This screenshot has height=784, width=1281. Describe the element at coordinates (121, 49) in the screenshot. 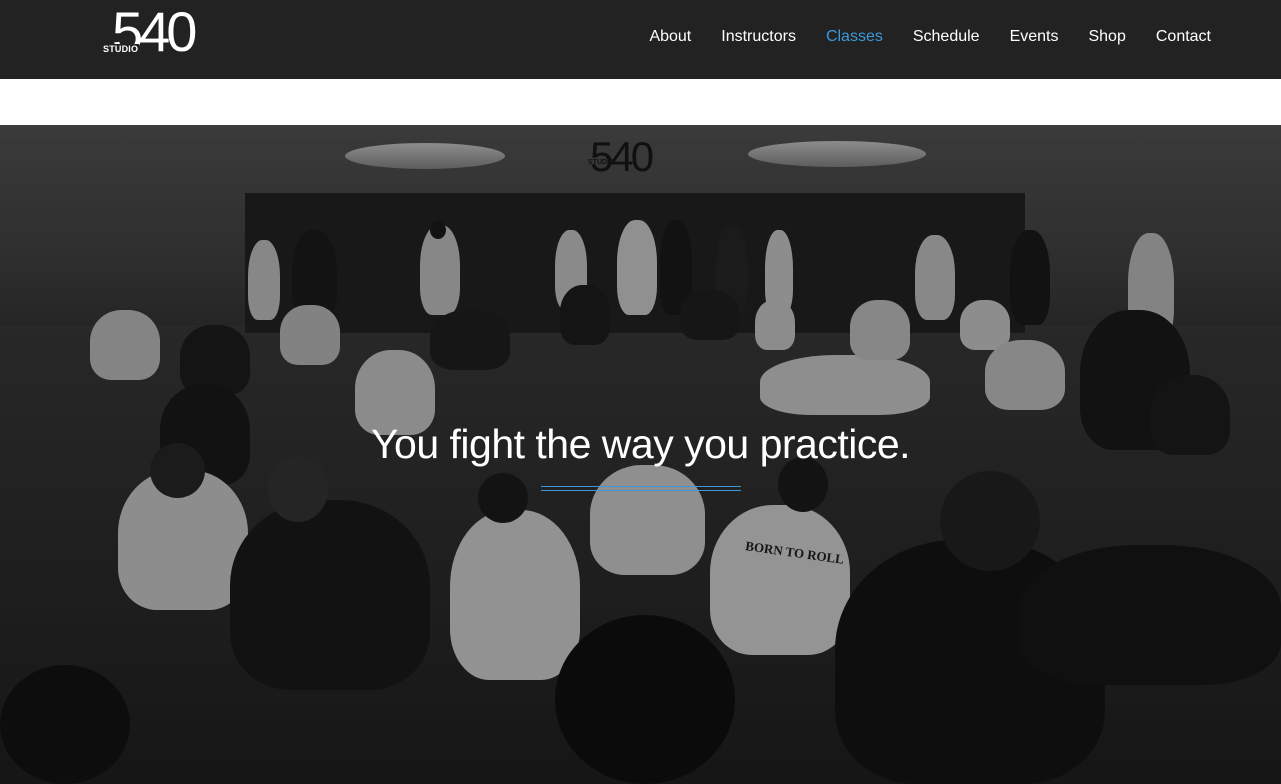

I see `logo-word: STUDIO` at that location.